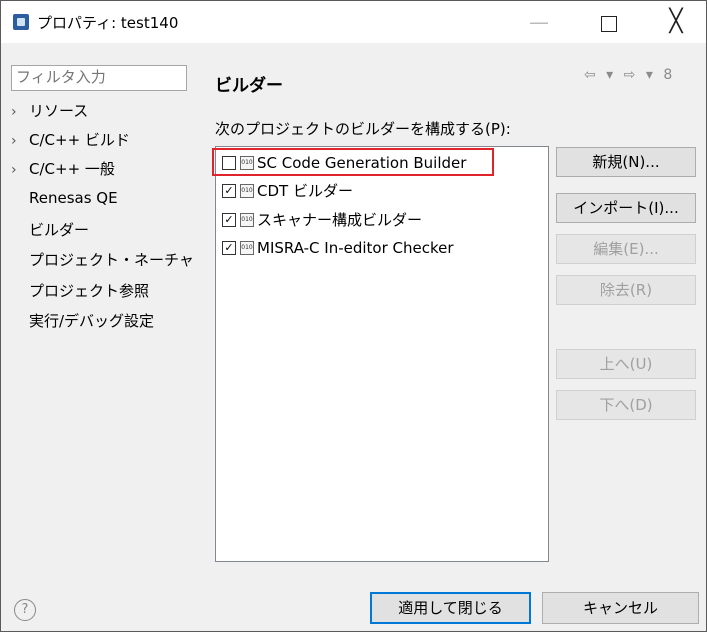 This screenshot has width=707, height=632. Describe the element at coordinates (539, 22) in the screenshot. I see `minimize-button: —` at that location.